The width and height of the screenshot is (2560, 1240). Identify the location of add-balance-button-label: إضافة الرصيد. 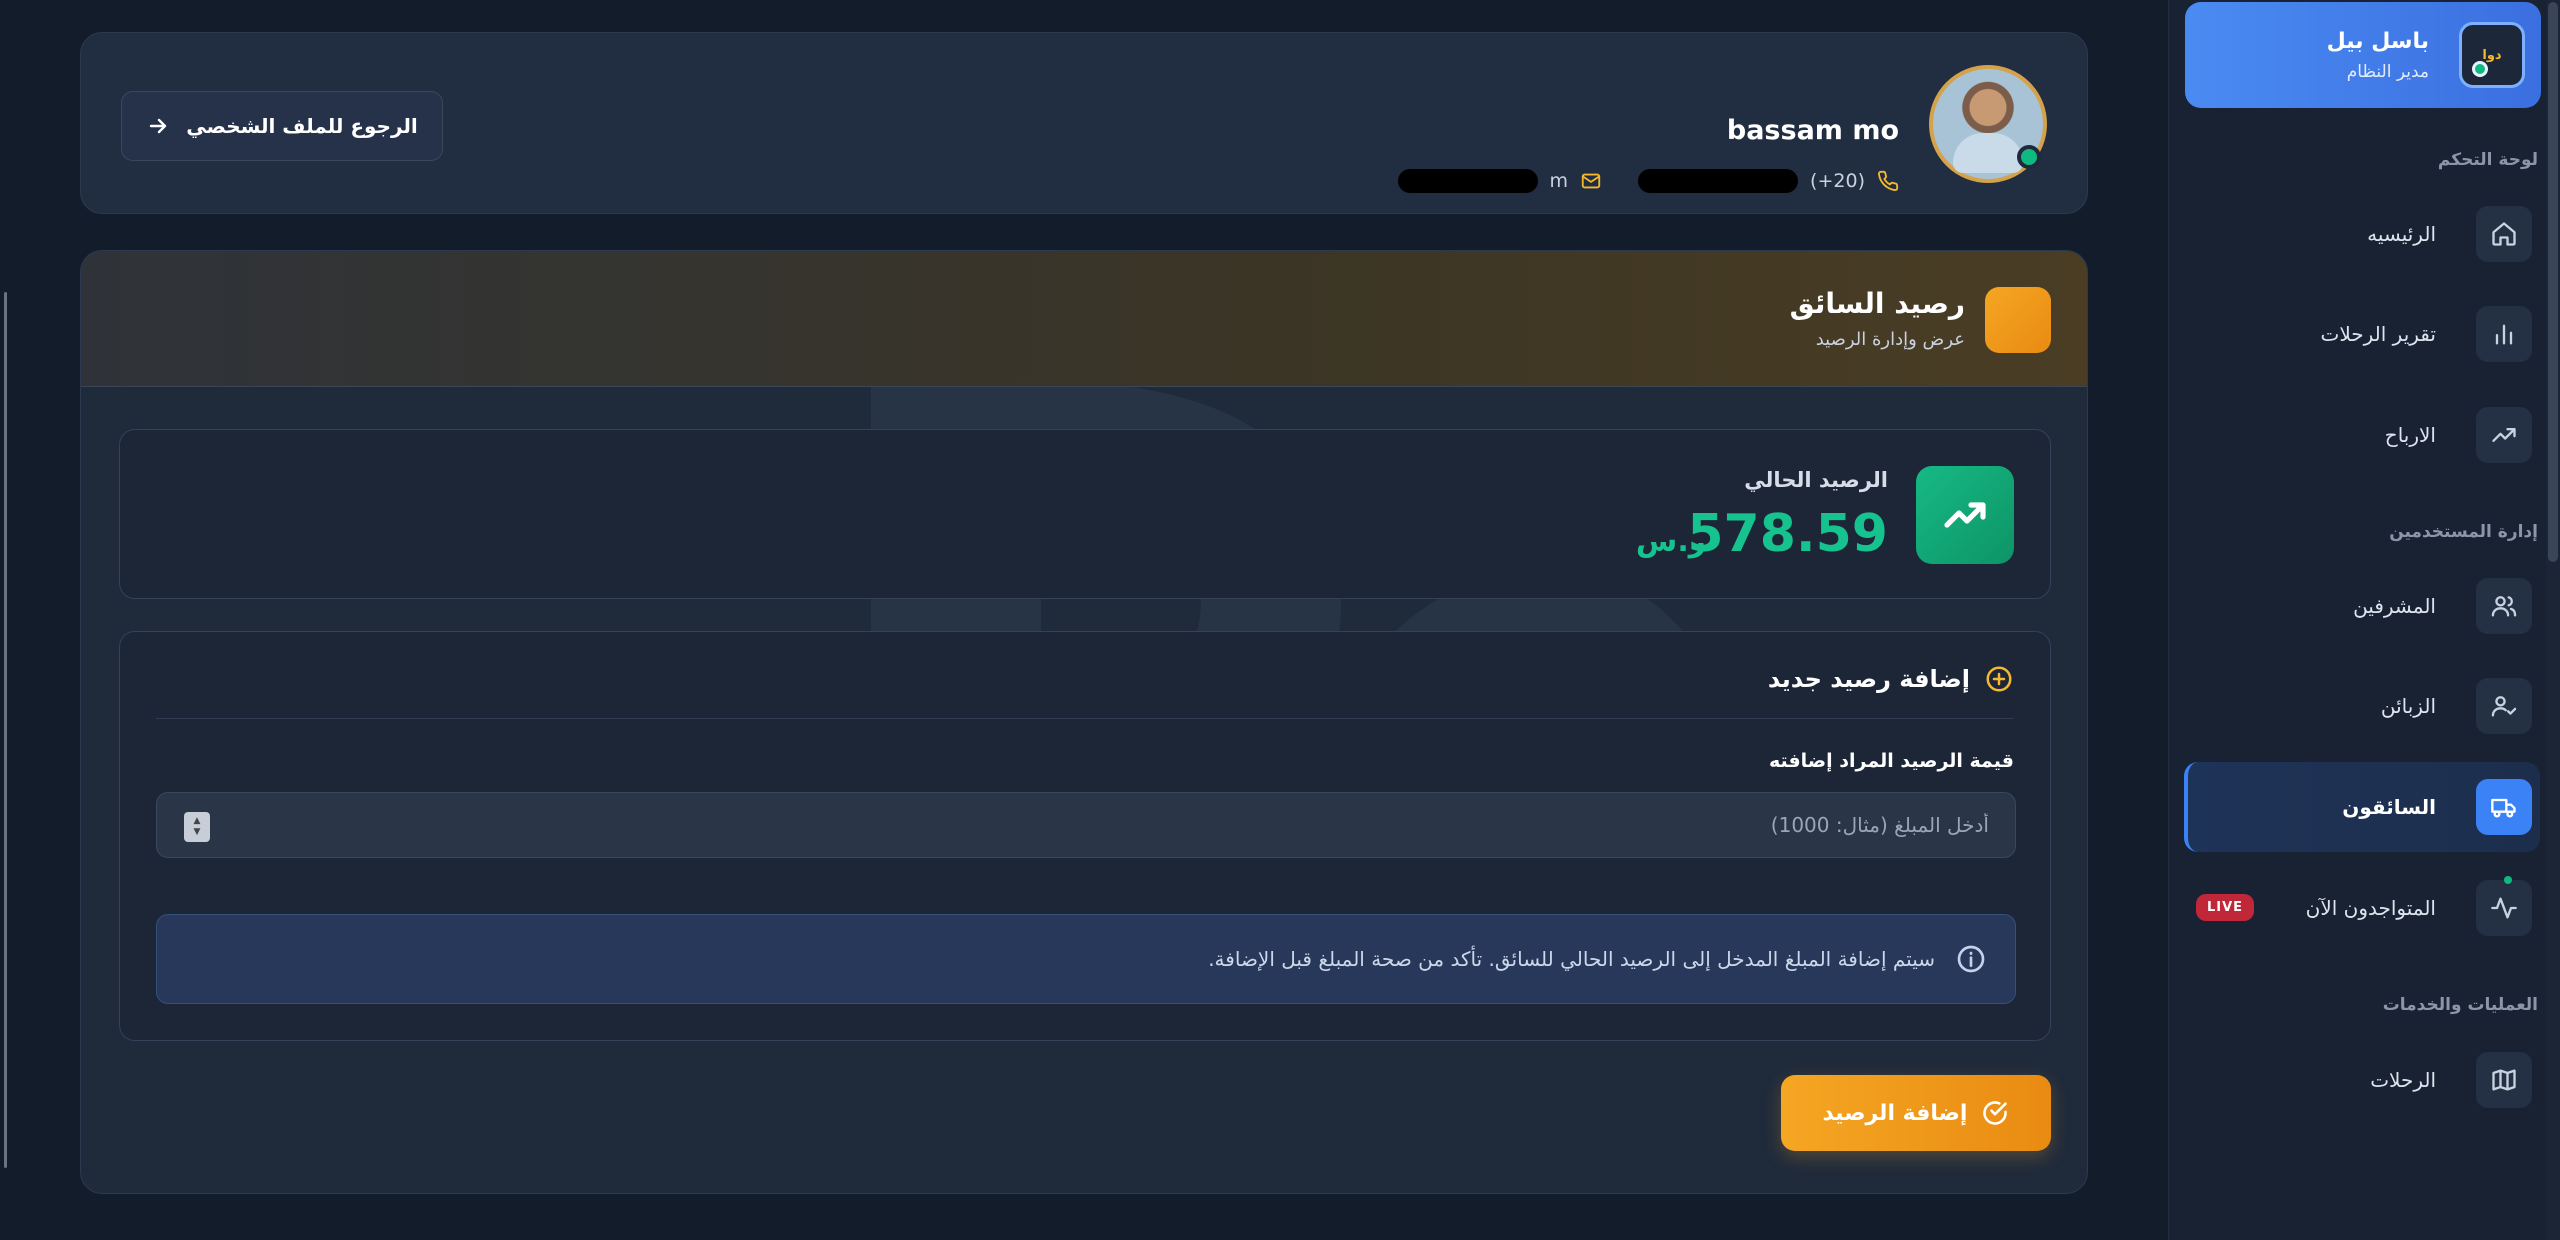
(1895, 1113).